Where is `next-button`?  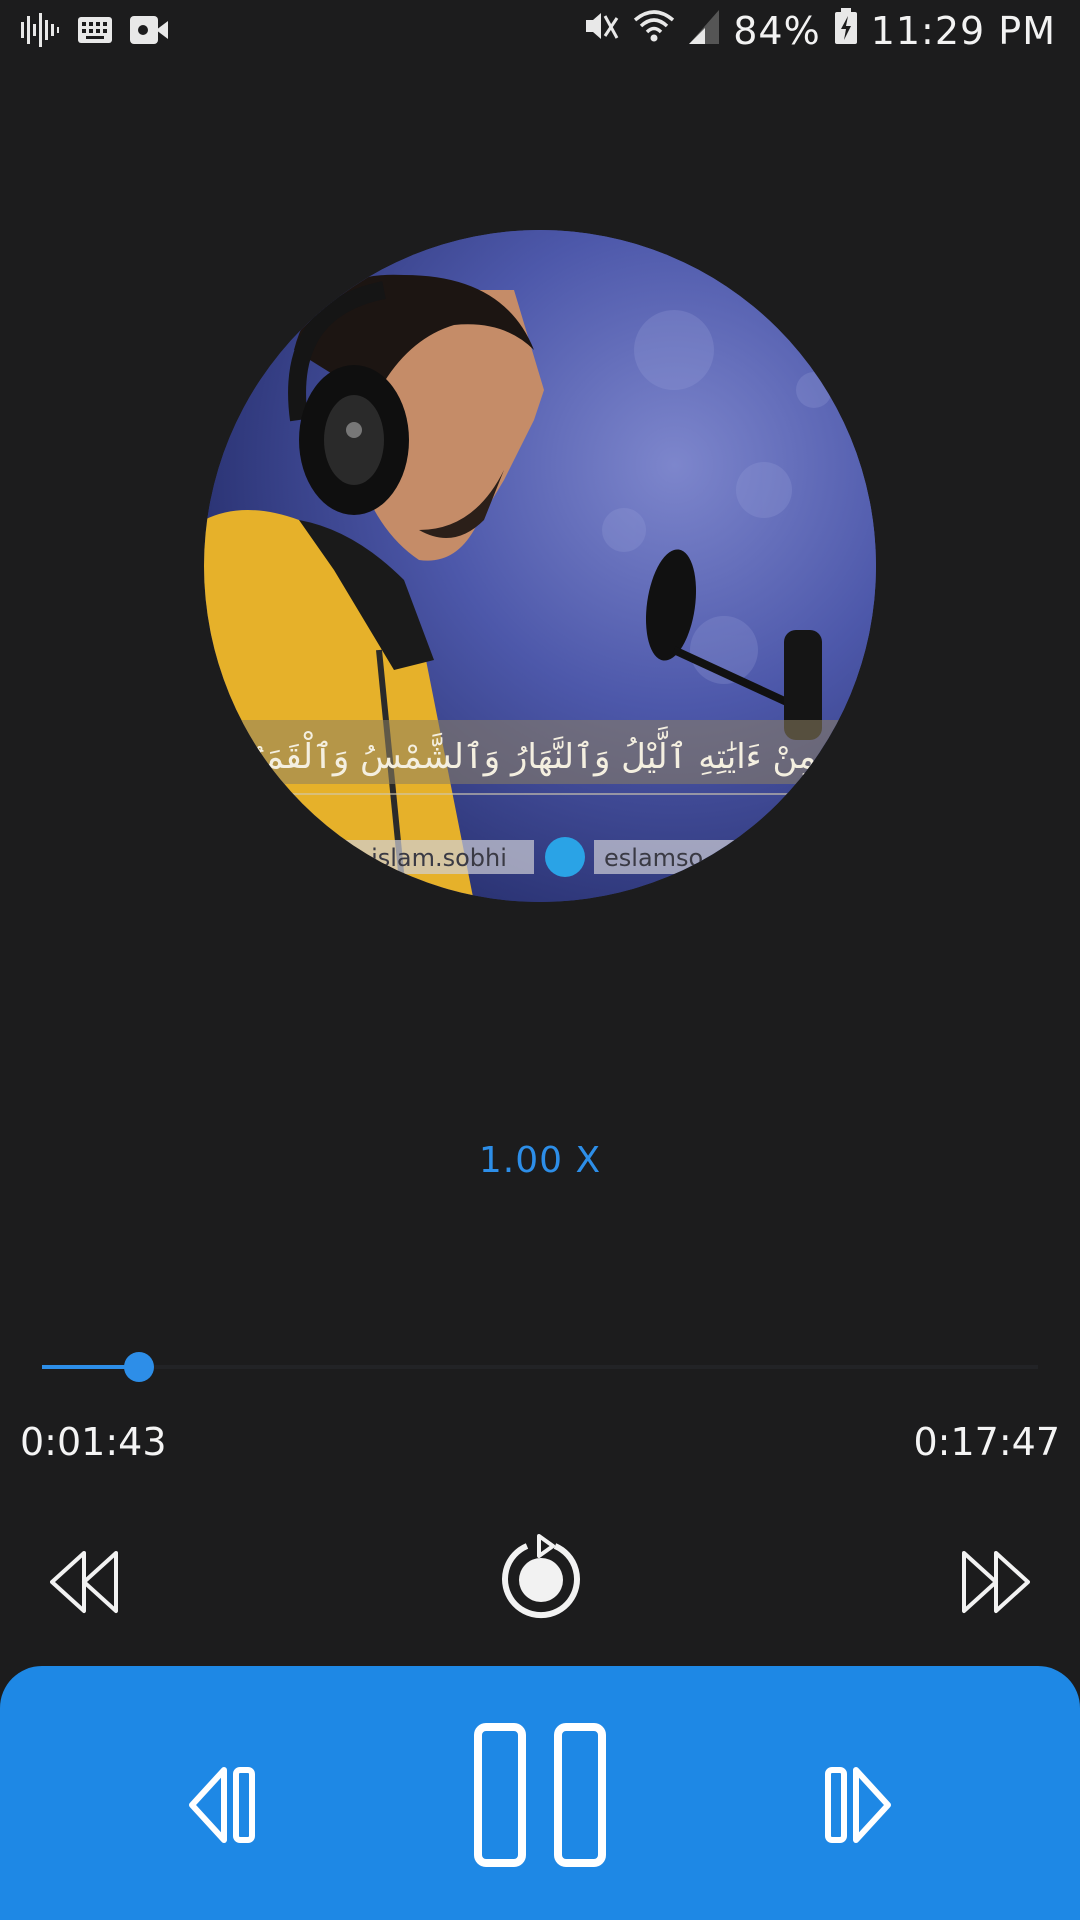
next-button is located at coordinates (854, 1806).